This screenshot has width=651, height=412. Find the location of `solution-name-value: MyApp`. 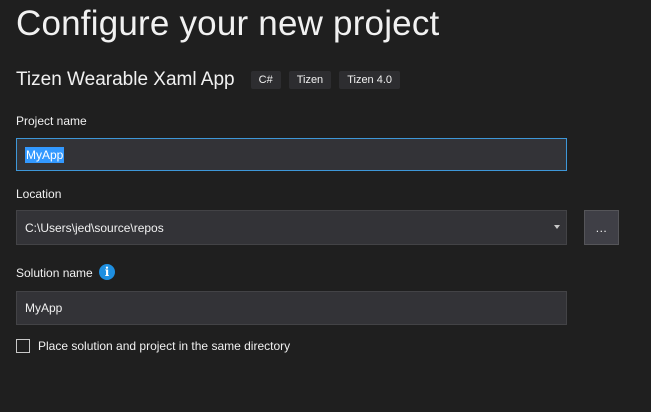

solution-name-value: MyApp is located at coordinates (44, 308).